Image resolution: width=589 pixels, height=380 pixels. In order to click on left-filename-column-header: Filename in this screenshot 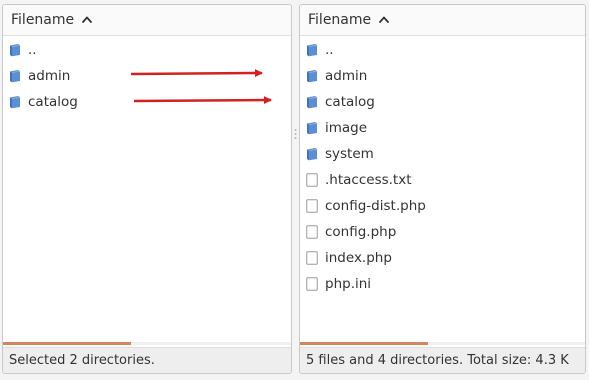, I will do `click(147, 20)`.